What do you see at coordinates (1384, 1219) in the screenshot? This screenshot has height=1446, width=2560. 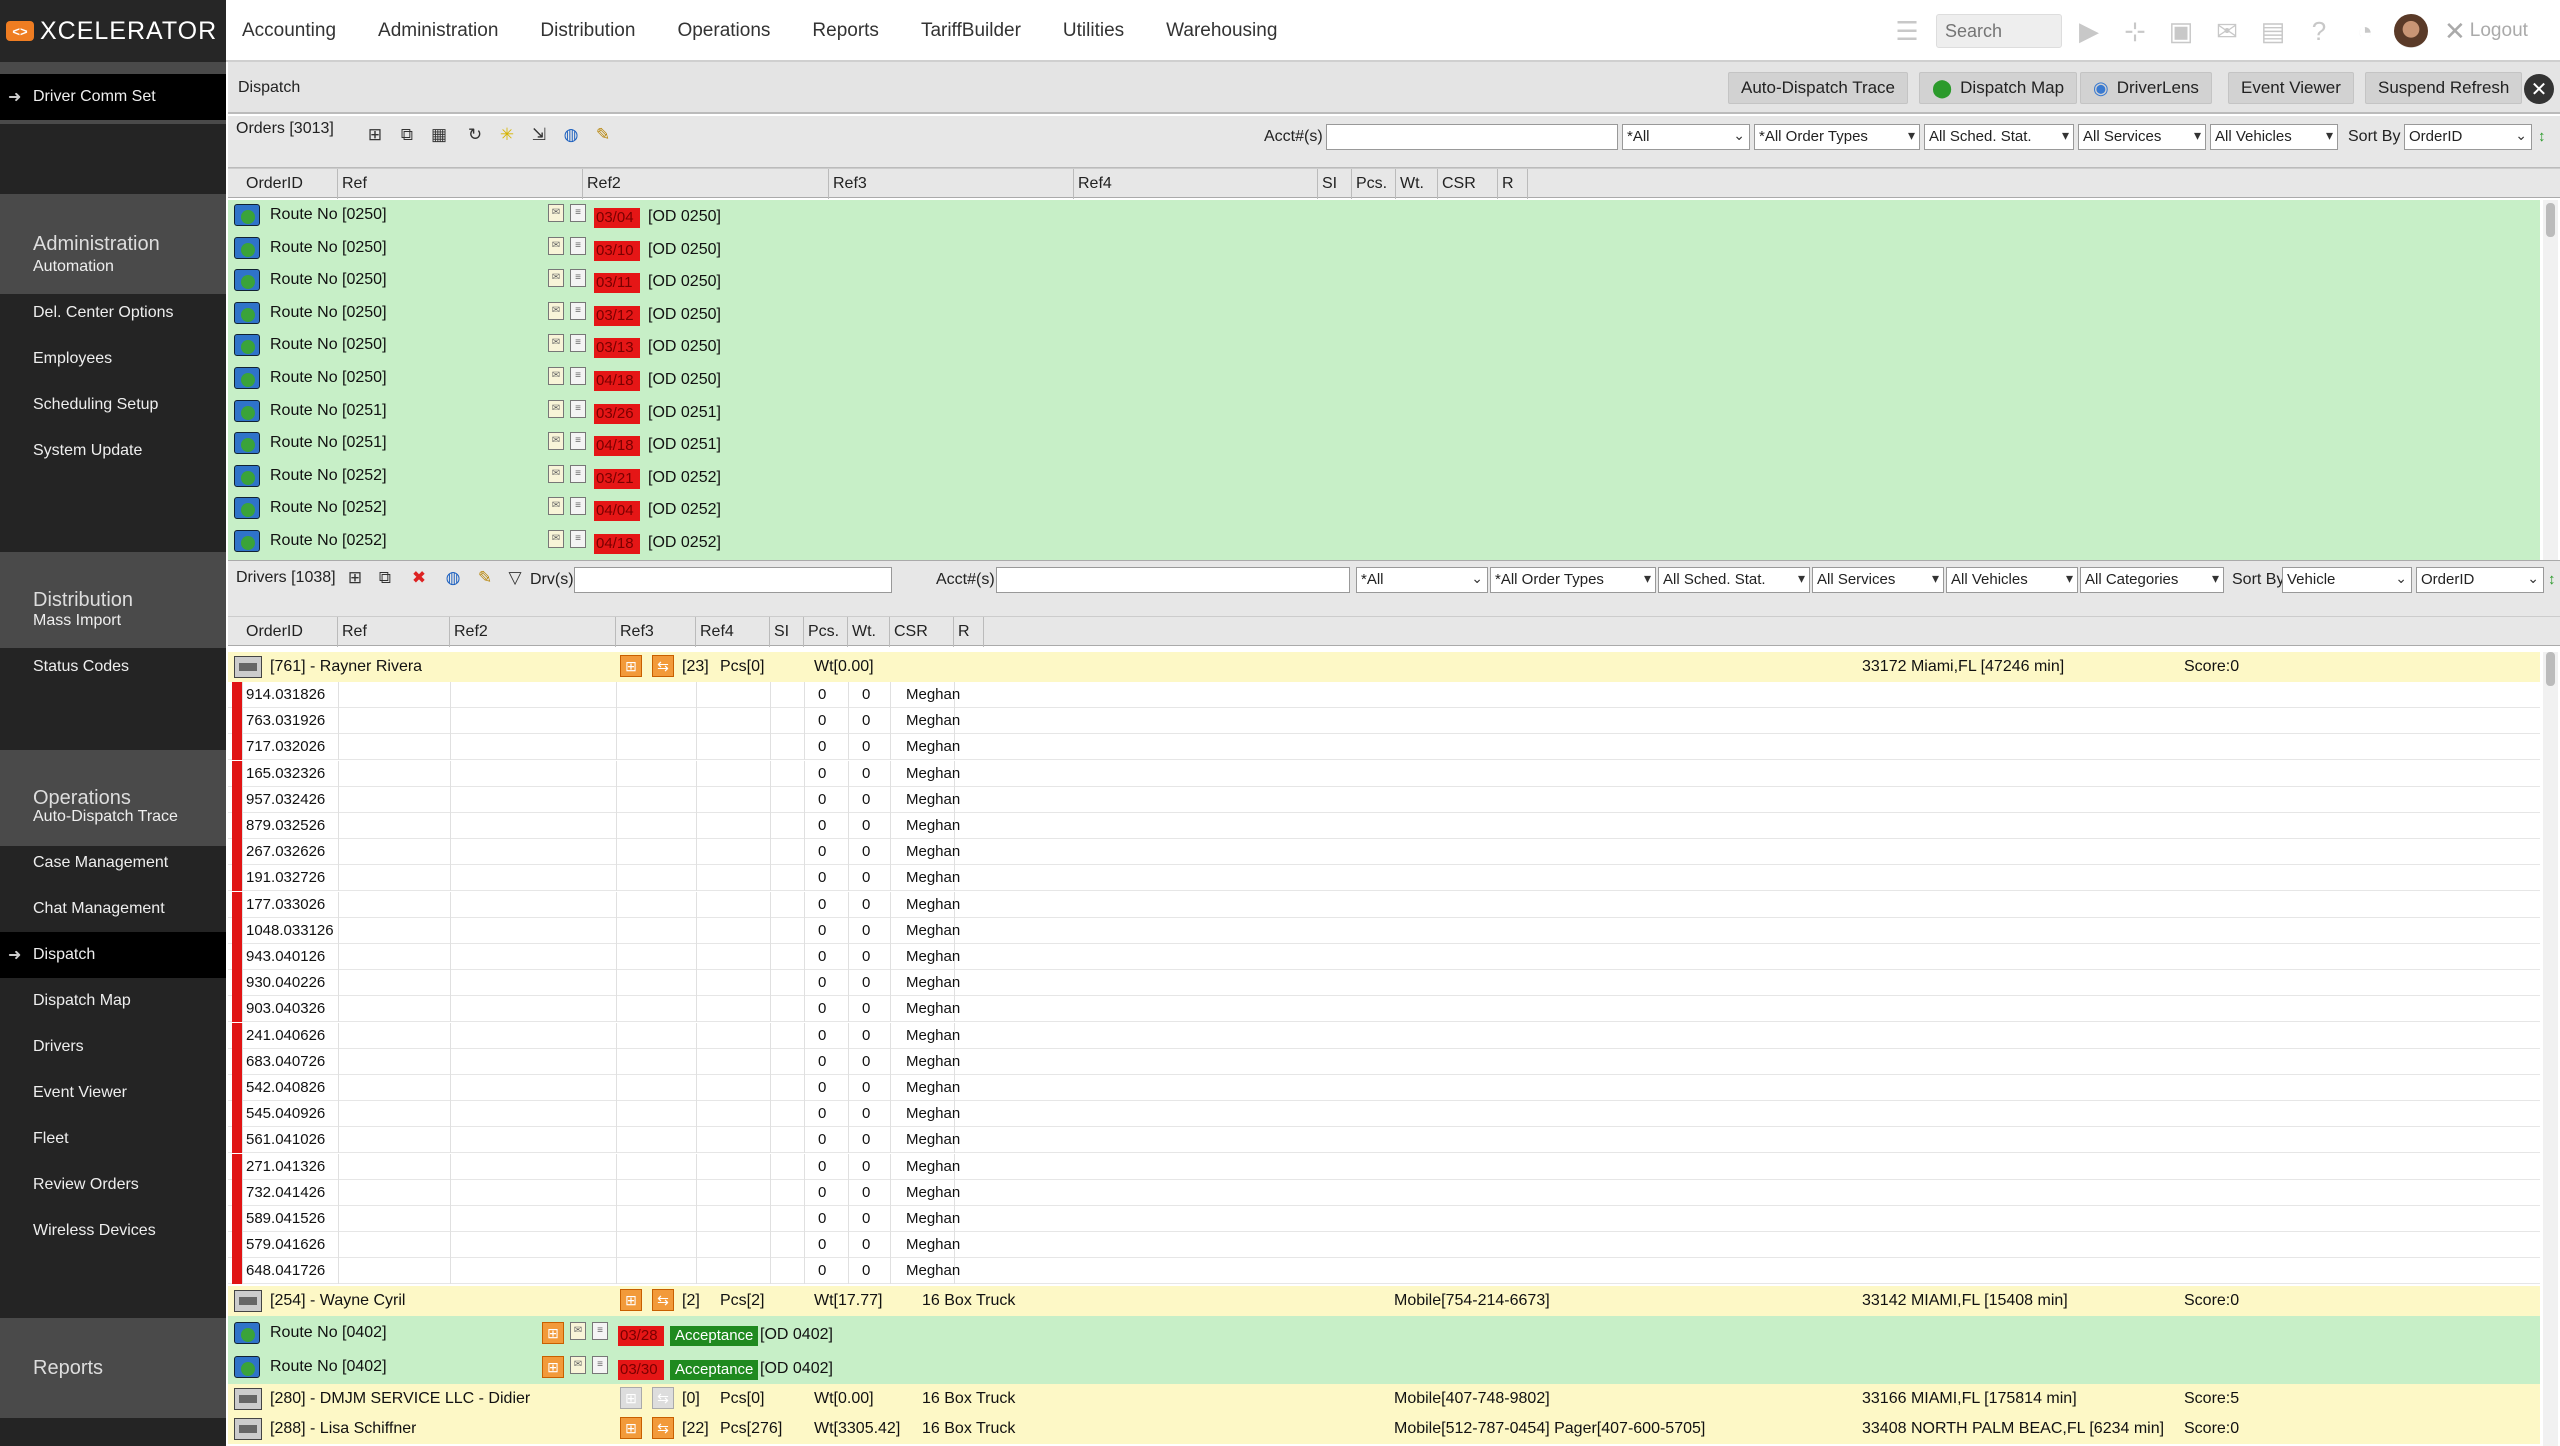 I see `stop-row: 589.041526 0 0 Meghan` at bounding box center [1384, 1219].